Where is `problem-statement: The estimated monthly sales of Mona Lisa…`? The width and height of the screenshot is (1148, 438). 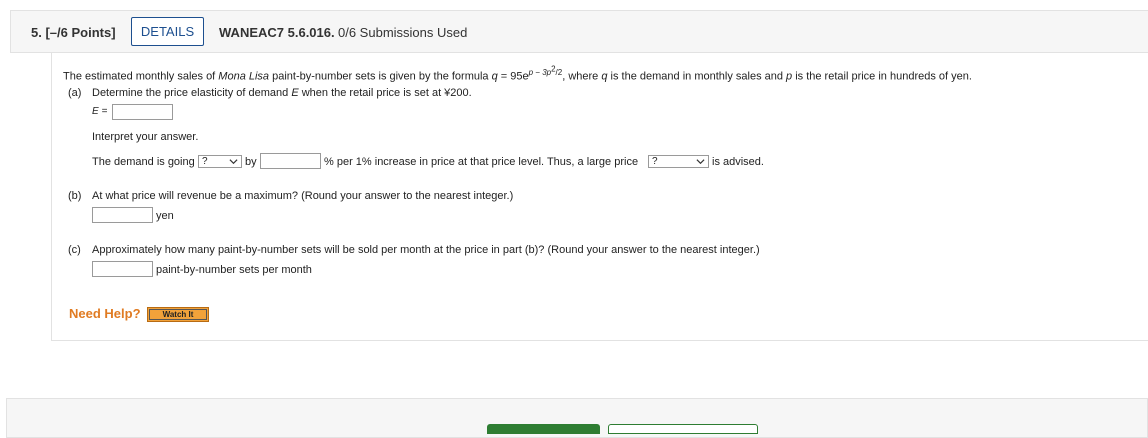
problem-statement: The estimated monthly sales of Mona Lisa… is located at coordinates (517, 72).